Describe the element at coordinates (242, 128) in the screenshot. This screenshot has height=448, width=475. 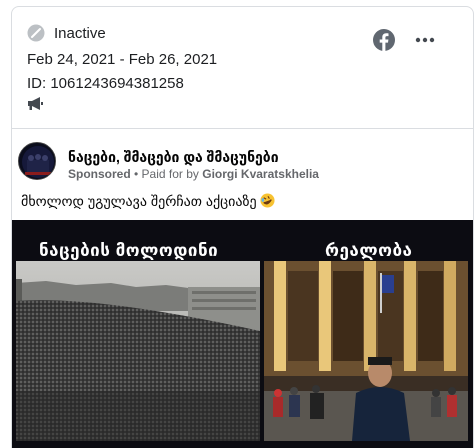
I see `divider` at that location.